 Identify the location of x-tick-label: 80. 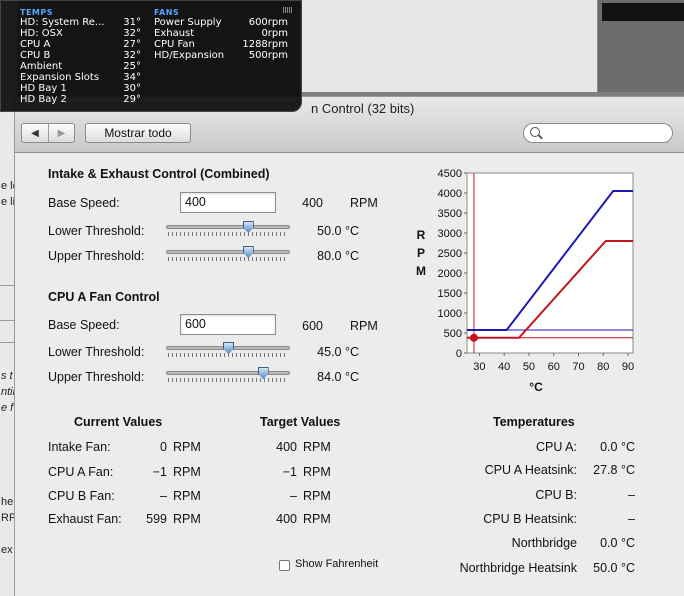
(603, 367).